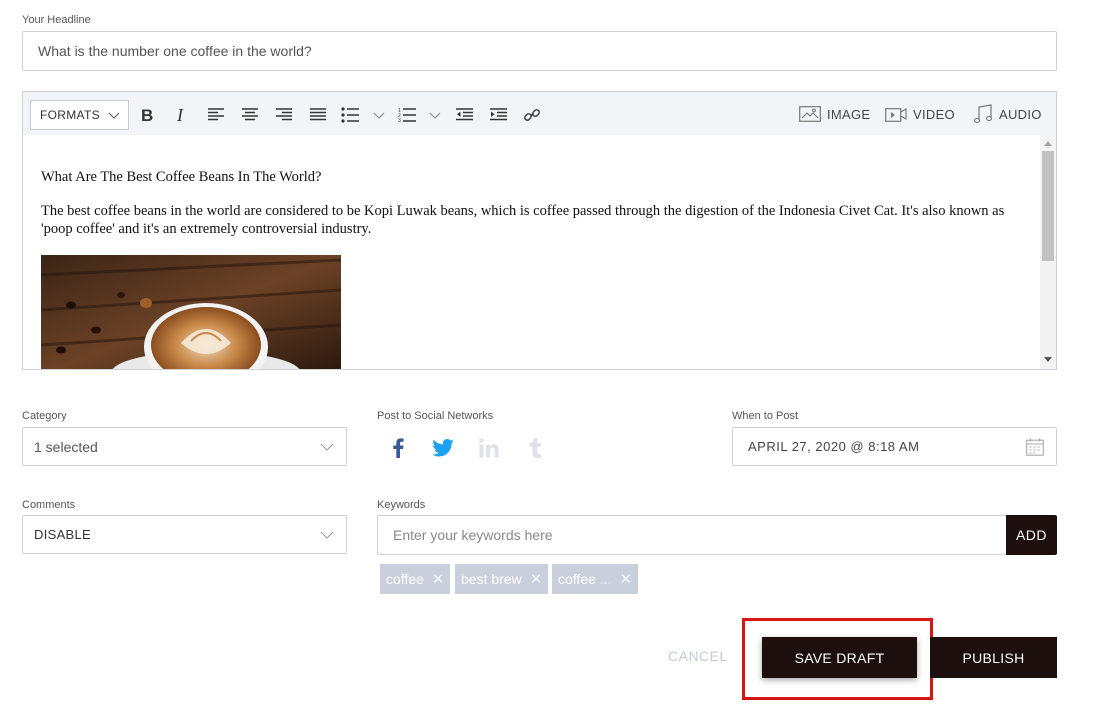 This screenshot has width=1102, height=707. I want to click on keyword-tag: coffee ... ✕, so click(595, 579).